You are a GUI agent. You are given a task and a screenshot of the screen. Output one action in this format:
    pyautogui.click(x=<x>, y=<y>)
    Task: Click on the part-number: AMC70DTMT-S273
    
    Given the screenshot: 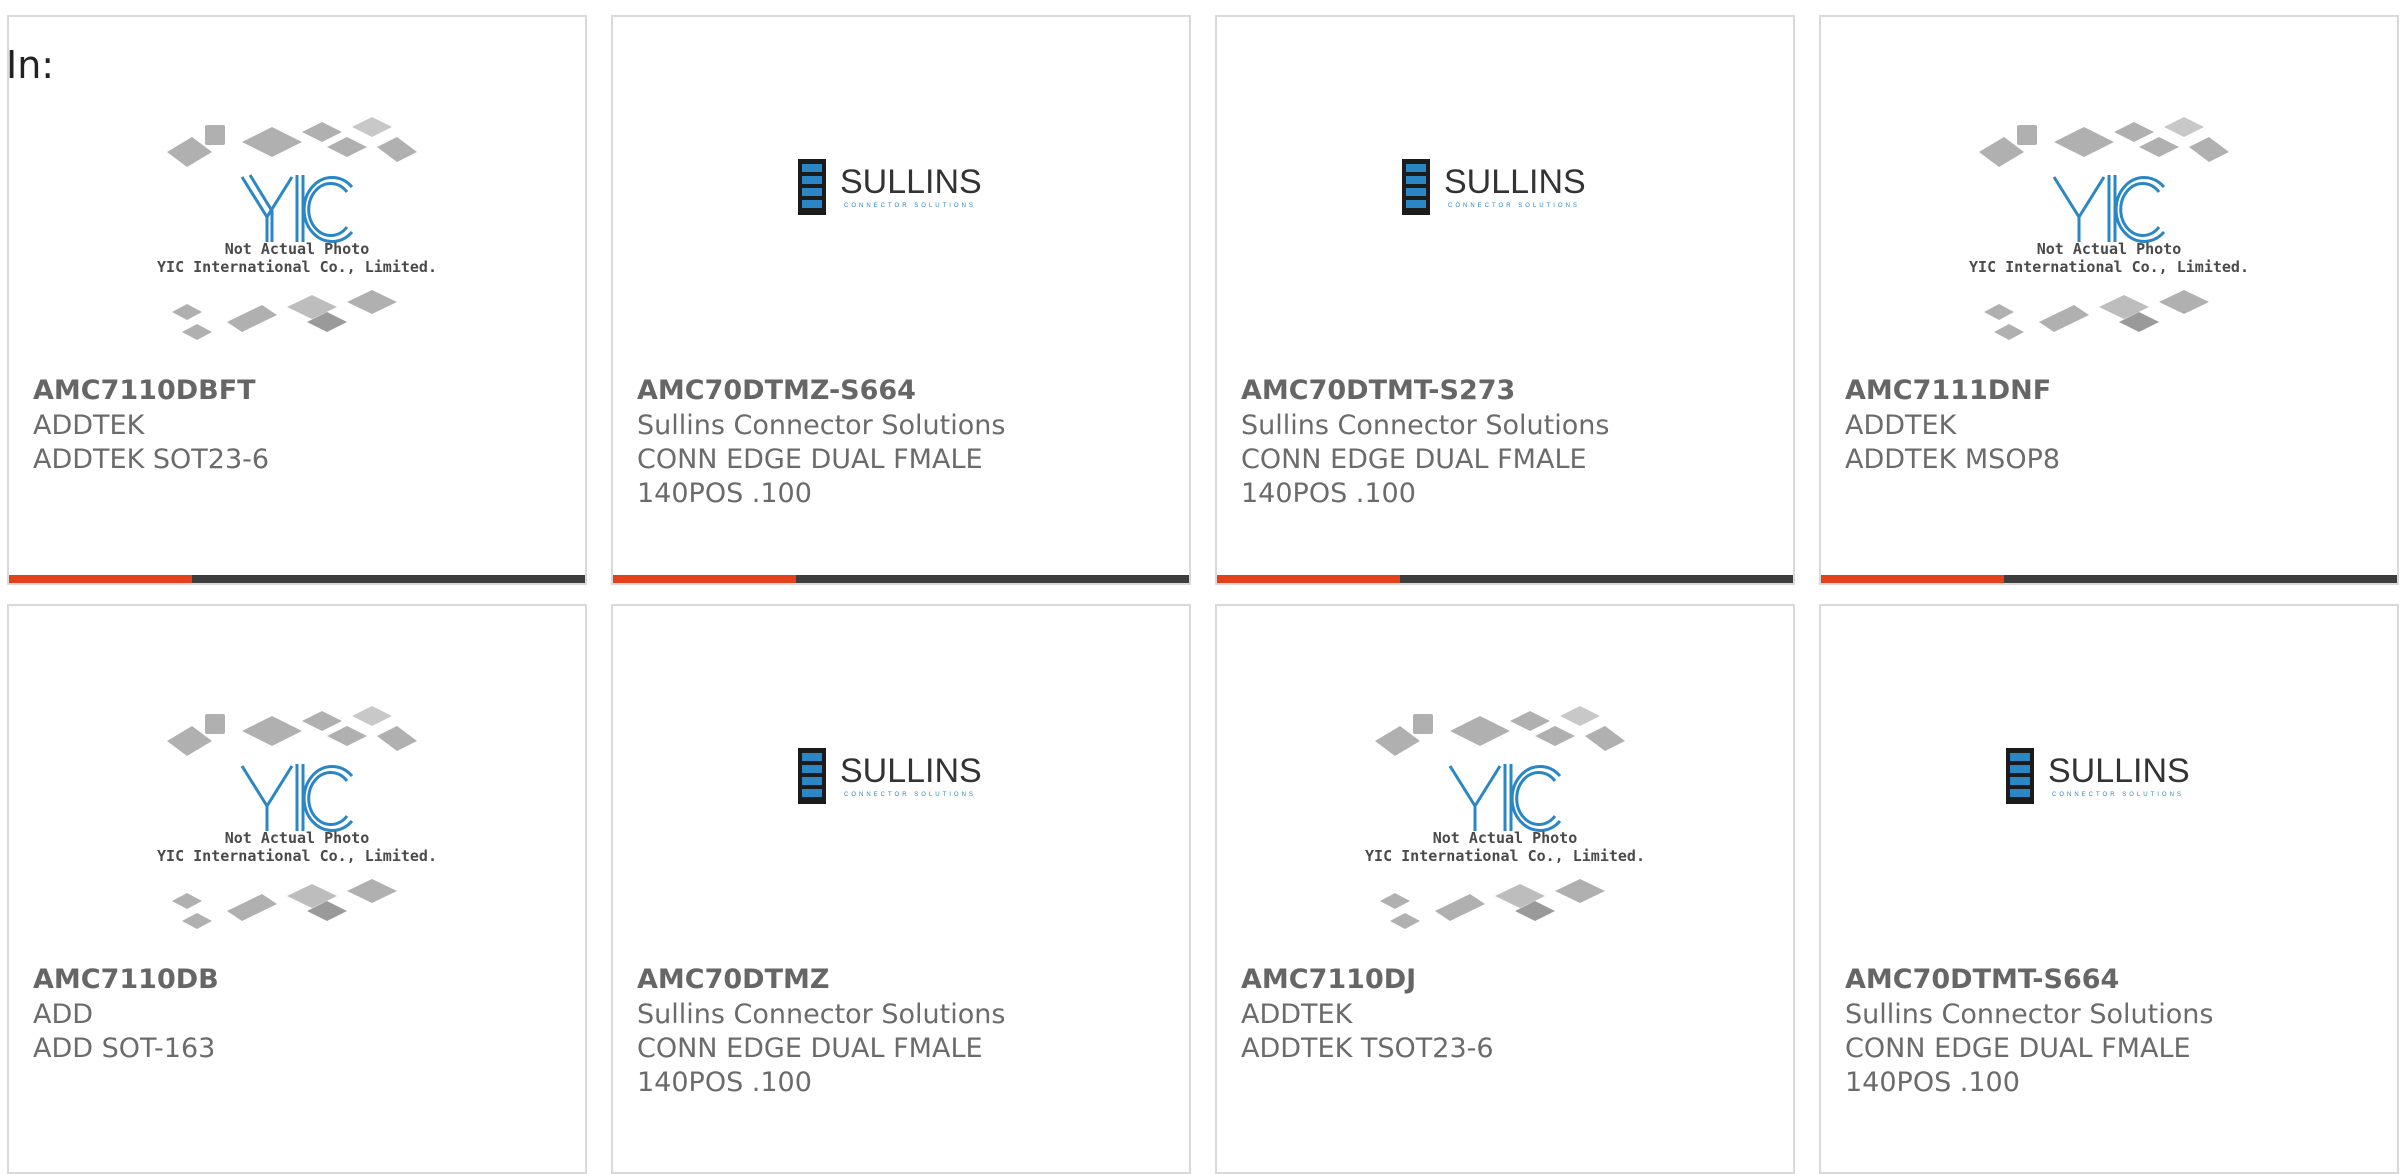 What is the action you would take?
    pyautogui.click(x=1378, y=390)
    